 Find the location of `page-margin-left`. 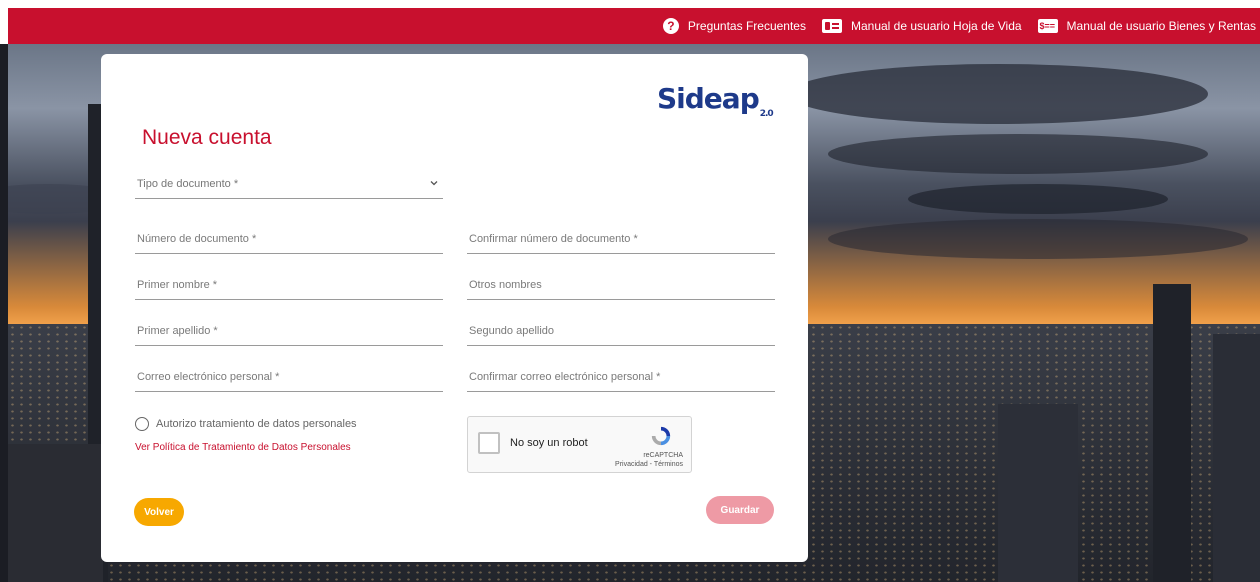

page-margin-left is located at coordinates (4, 22).